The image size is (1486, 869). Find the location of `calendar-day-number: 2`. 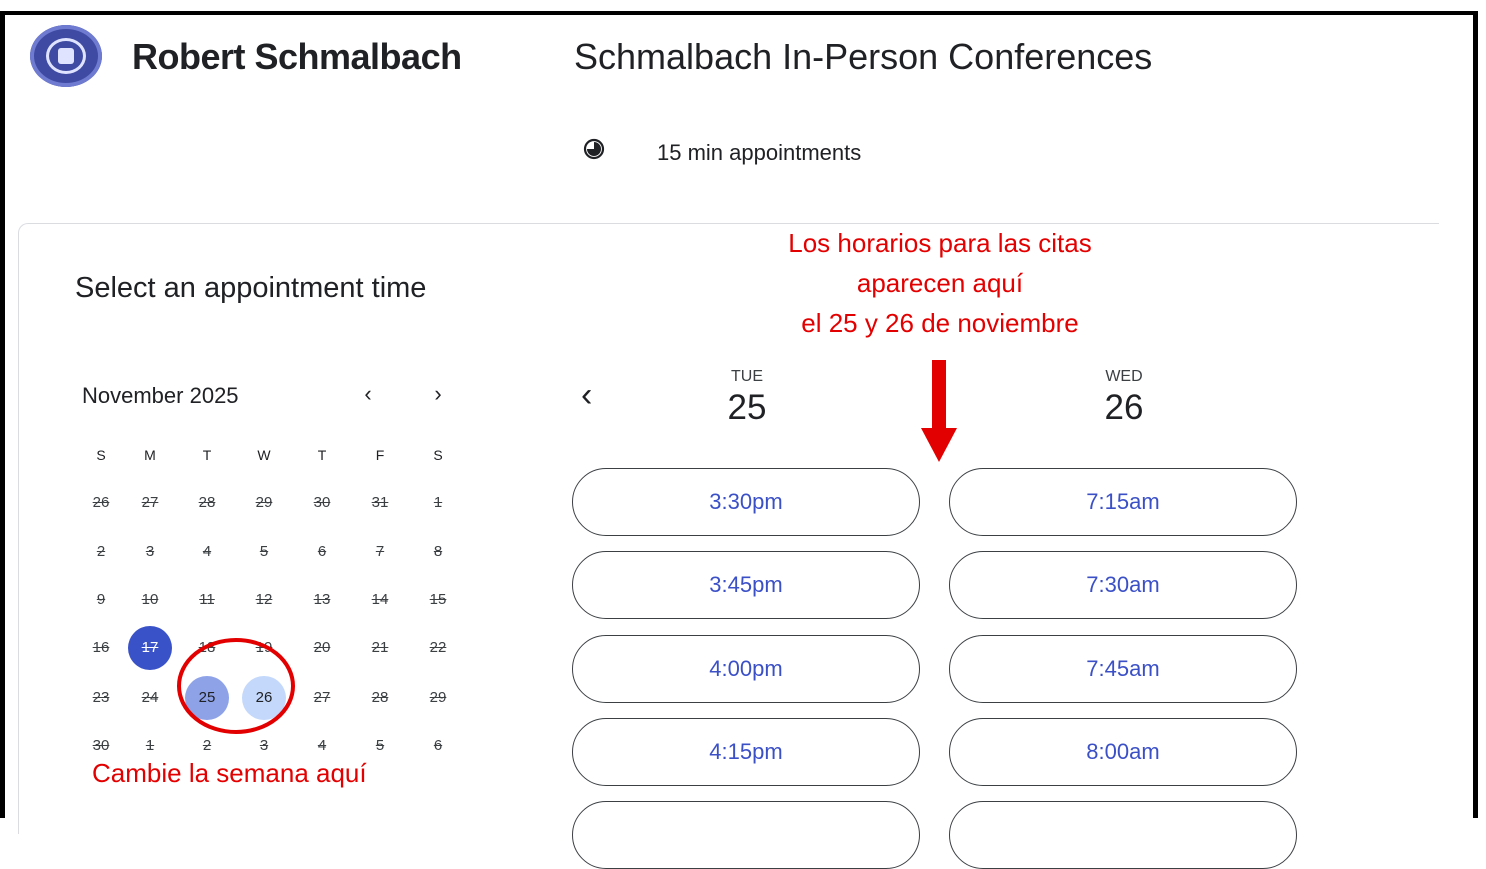

calendar-day-number: 2 is located at coordinates (207, 745).